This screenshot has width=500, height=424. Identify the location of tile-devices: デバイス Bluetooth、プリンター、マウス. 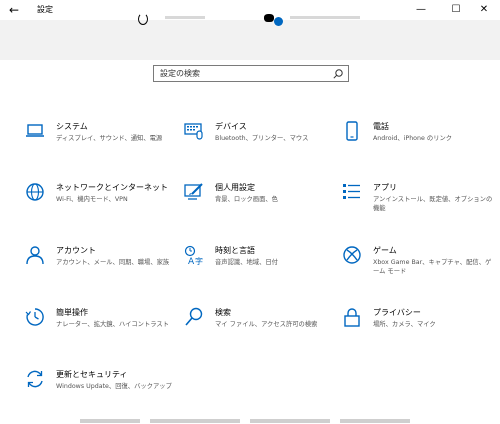
(259, 141).